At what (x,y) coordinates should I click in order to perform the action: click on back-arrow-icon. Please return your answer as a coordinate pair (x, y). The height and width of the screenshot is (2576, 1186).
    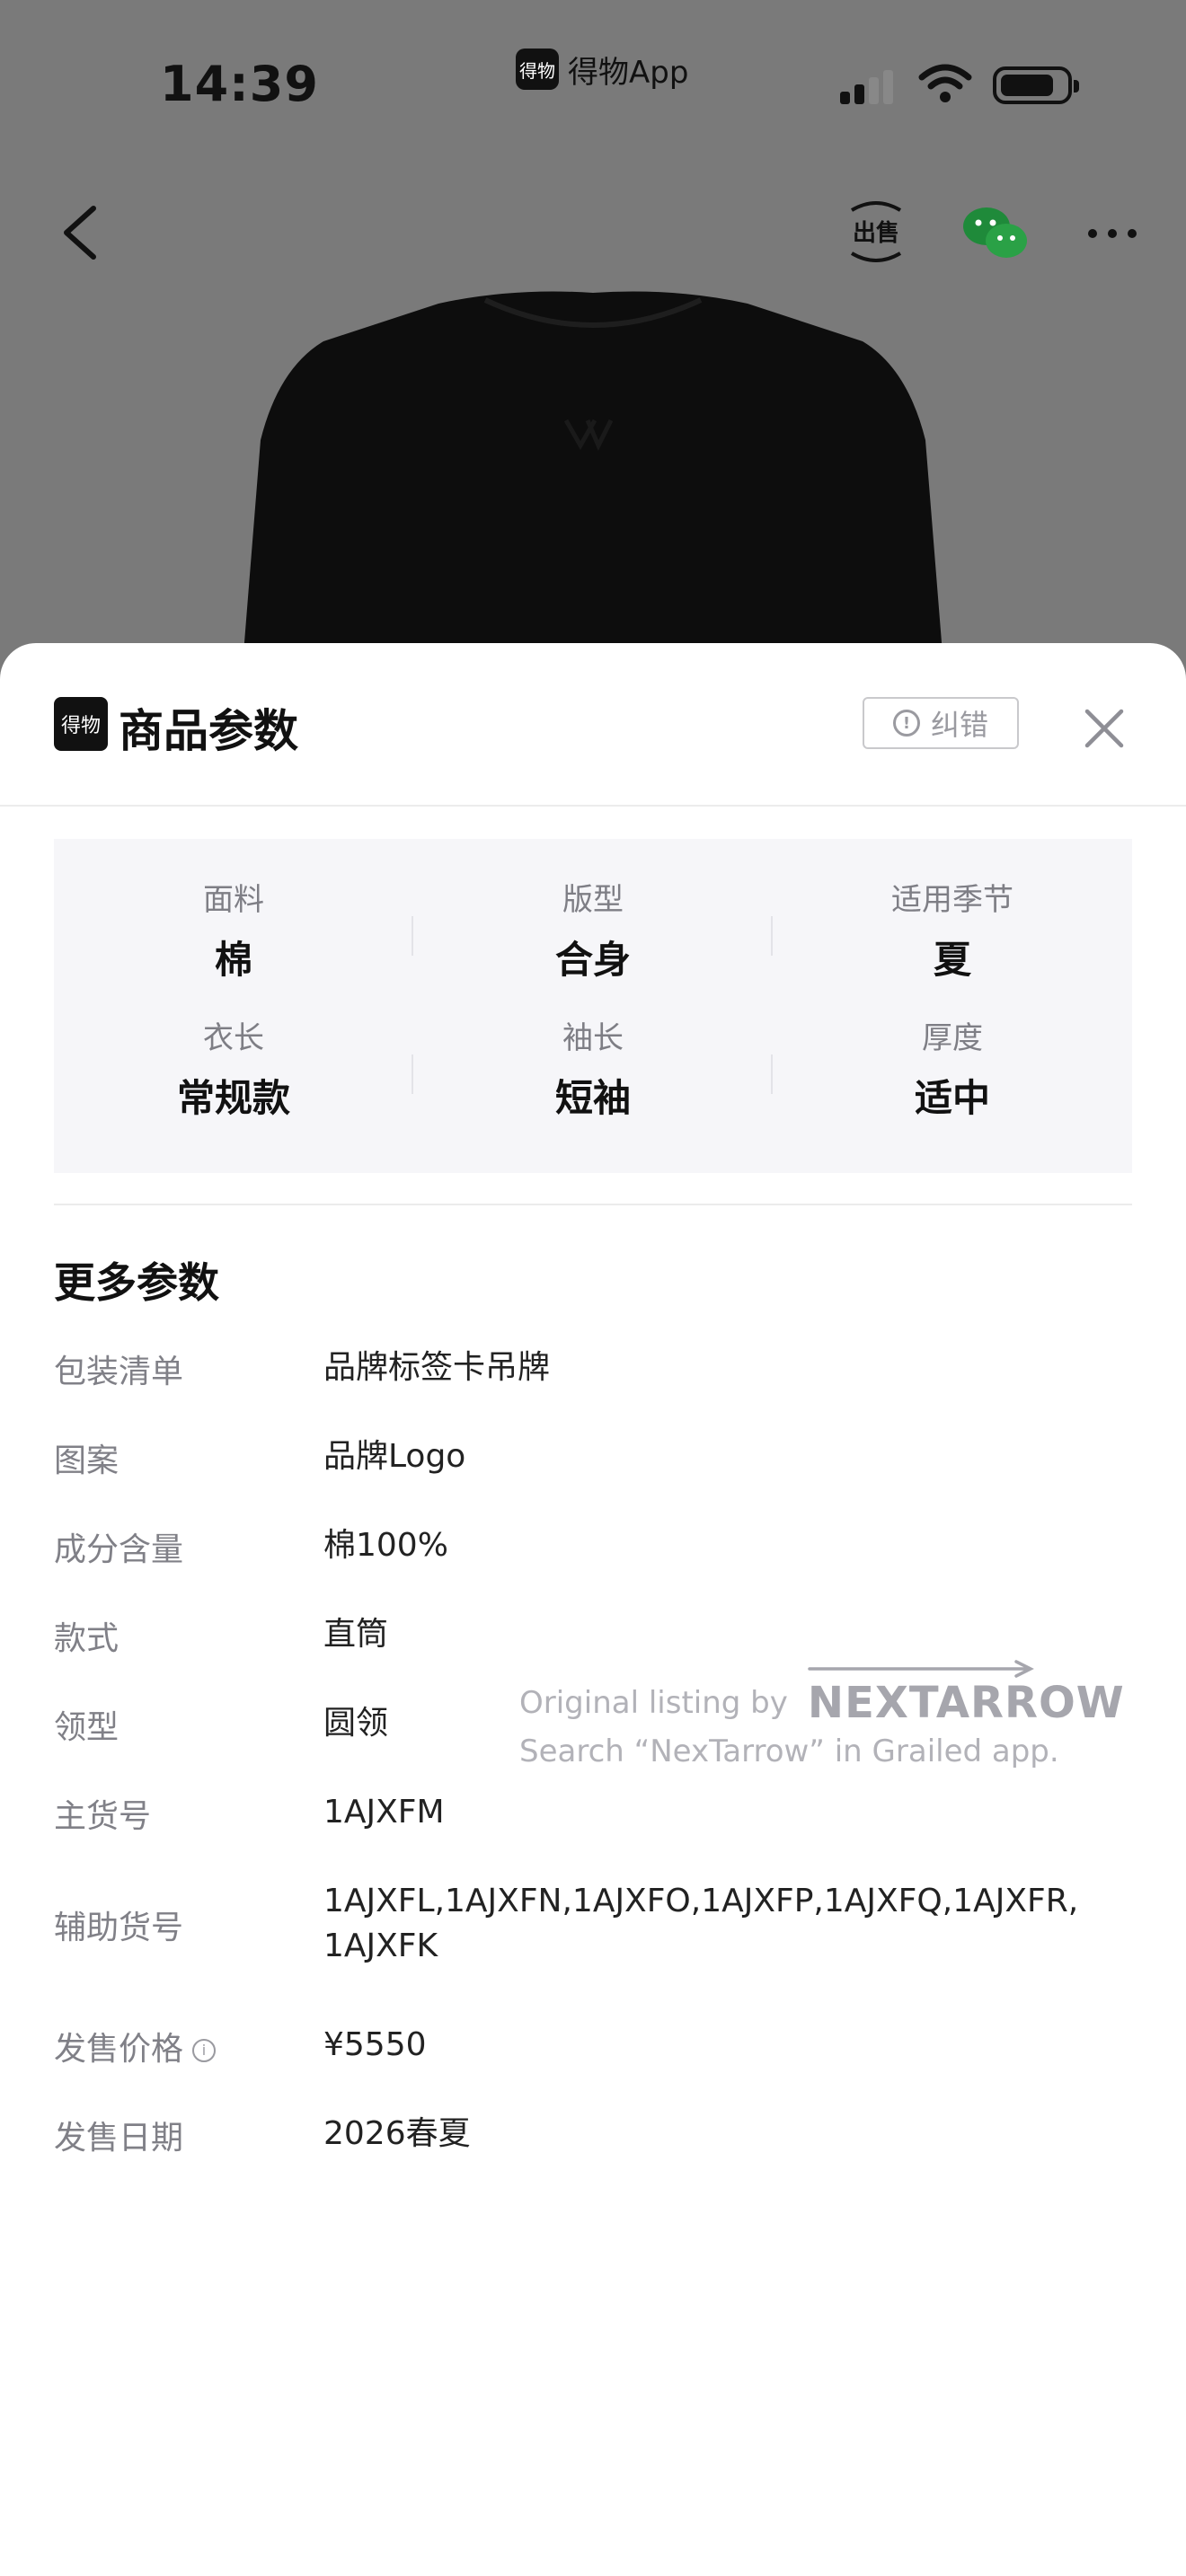
    Looking at the image, I should click on (81, 233).